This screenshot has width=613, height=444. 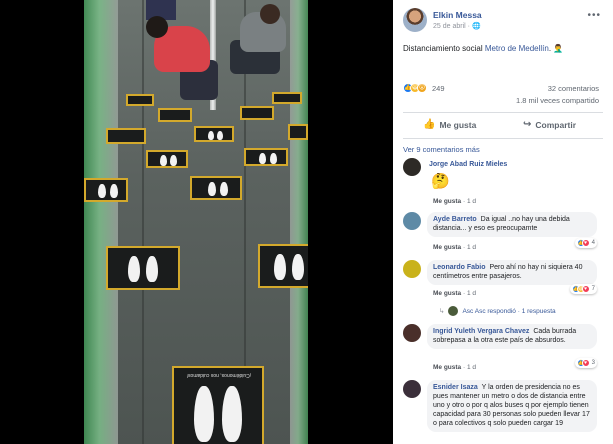 I want to click on floor-seam, so click(x=143, y=222).